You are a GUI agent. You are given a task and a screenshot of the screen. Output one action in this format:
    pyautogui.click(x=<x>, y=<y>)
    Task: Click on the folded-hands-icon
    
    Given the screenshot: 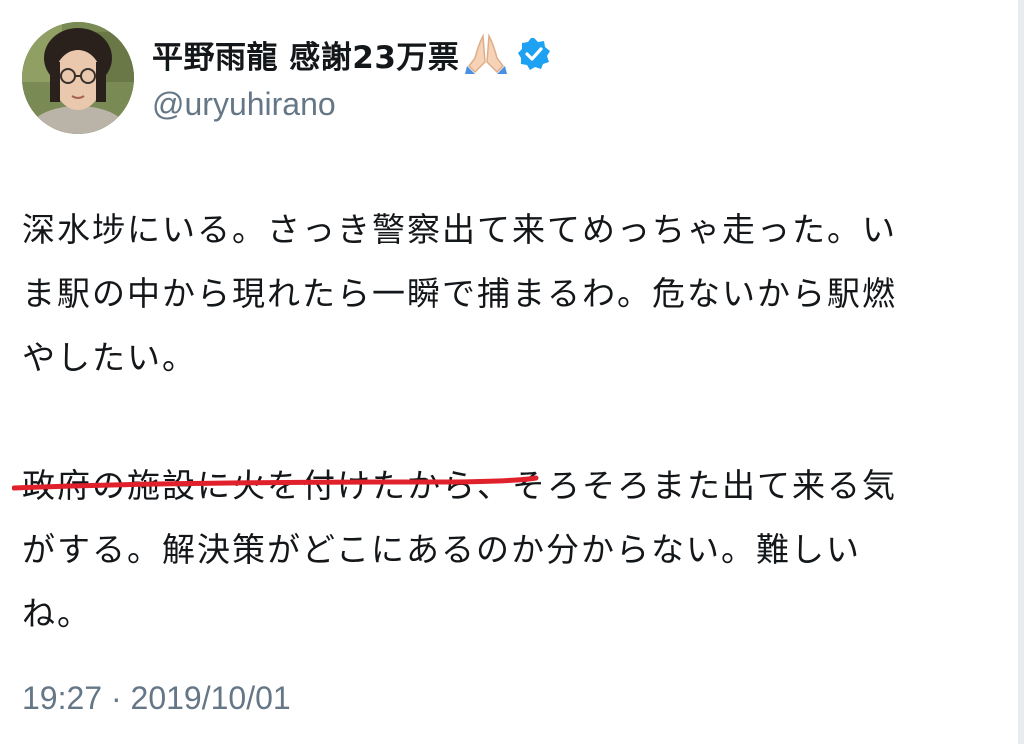 What is the action you would take?
    pyautogui.click(x=486, y=54)
    